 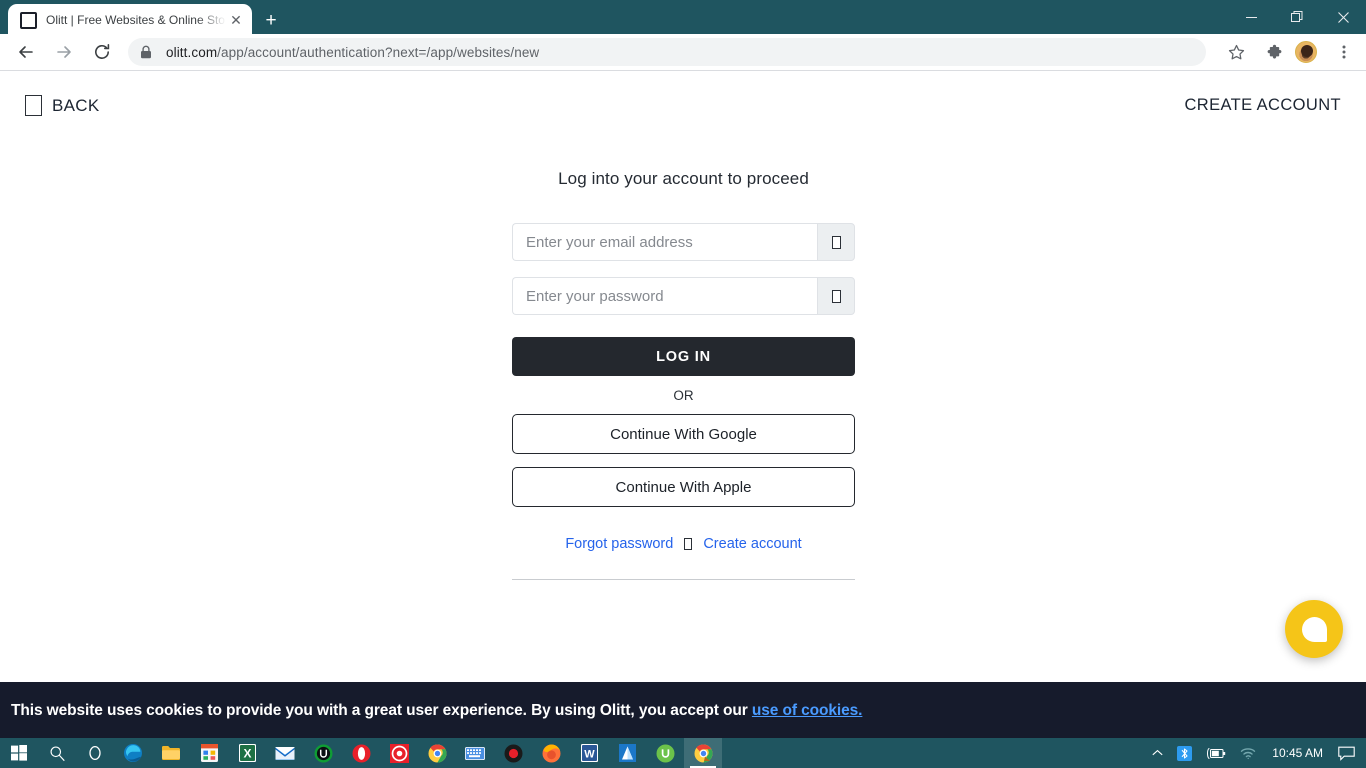 What do you see at coordinates (64, 52) in the screenshot?
I see `forward-arrow-icon` at bounding box center [64, 52].